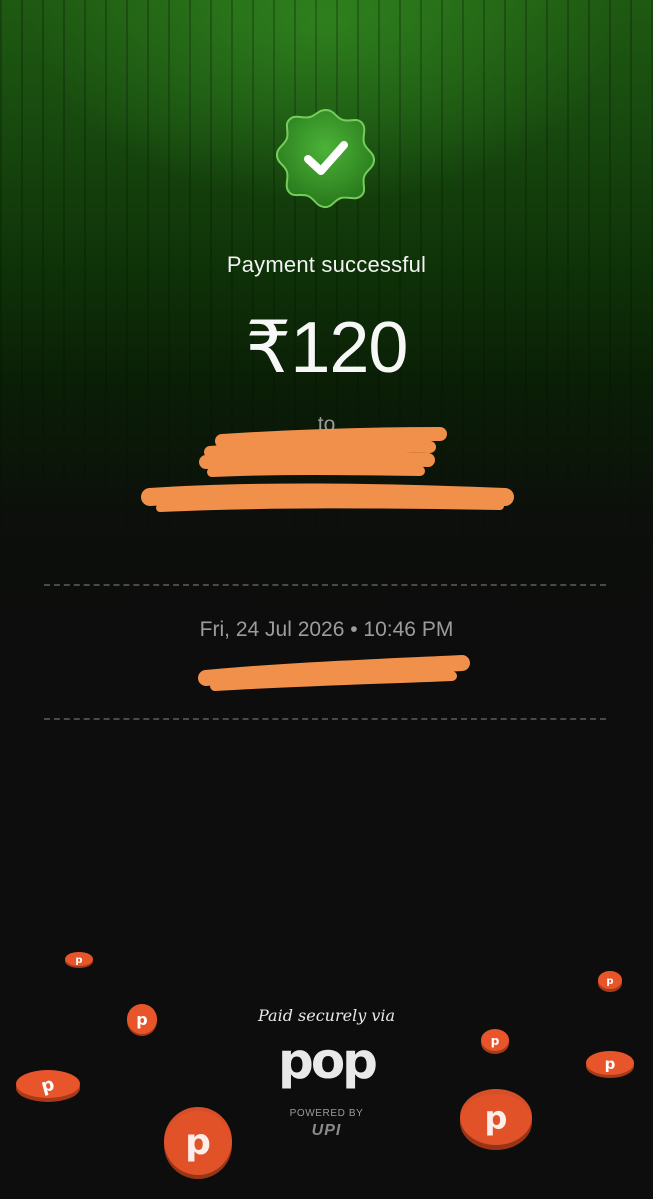 Image resolution: width=653 pixels, height=1199 pixels. What do you see at coordinates (325, 585) in the screenshot?
I see `divider-top` at bounding box center [325, 585].